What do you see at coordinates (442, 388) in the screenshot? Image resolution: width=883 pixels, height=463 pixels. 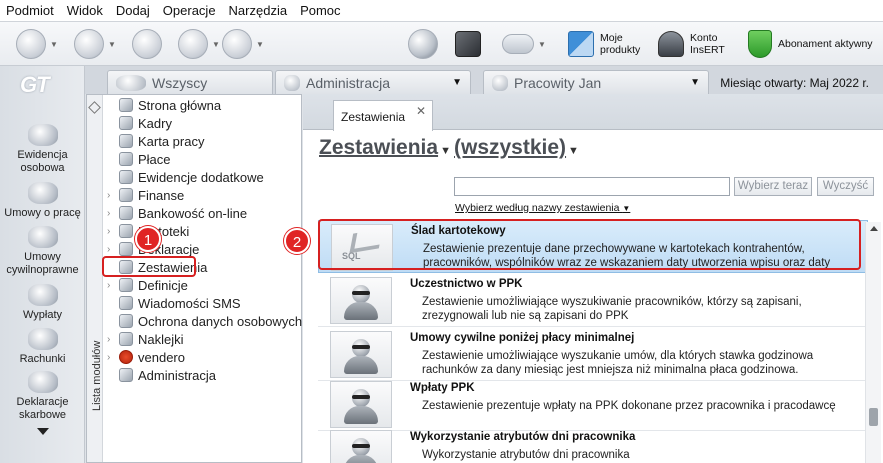 I see `report-title: Wpłaty PPK` at bounding box center [442, 388].